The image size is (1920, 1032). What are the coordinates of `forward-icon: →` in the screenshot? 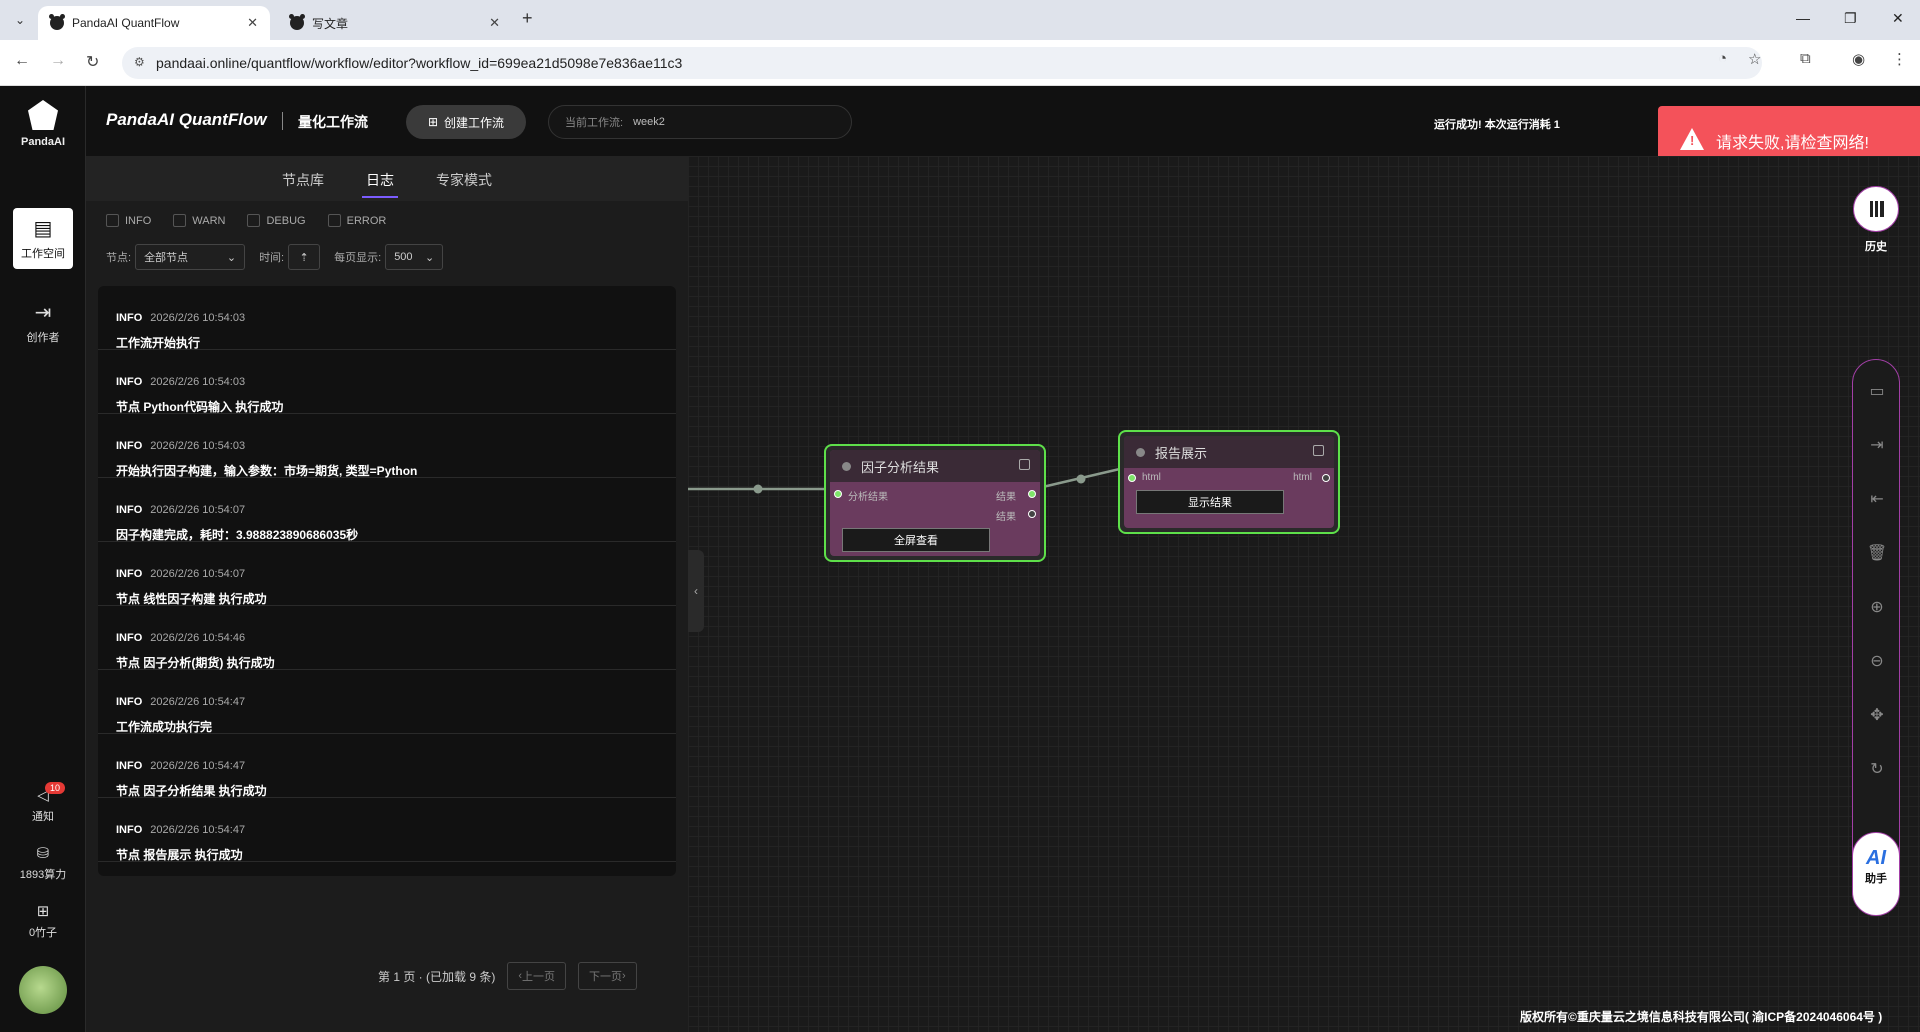 It's located at (58, 61).